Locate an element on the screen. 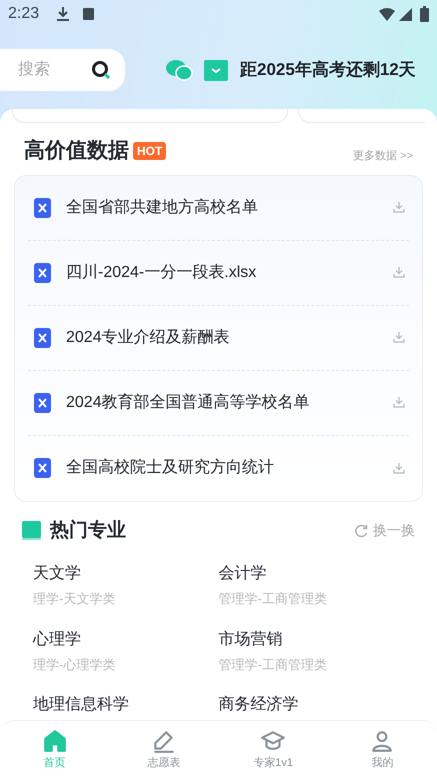 This screenshot has height=778, width=437. file-row: 四川-2024-一分一段表.xlsx is located at coordinates (218, 273).